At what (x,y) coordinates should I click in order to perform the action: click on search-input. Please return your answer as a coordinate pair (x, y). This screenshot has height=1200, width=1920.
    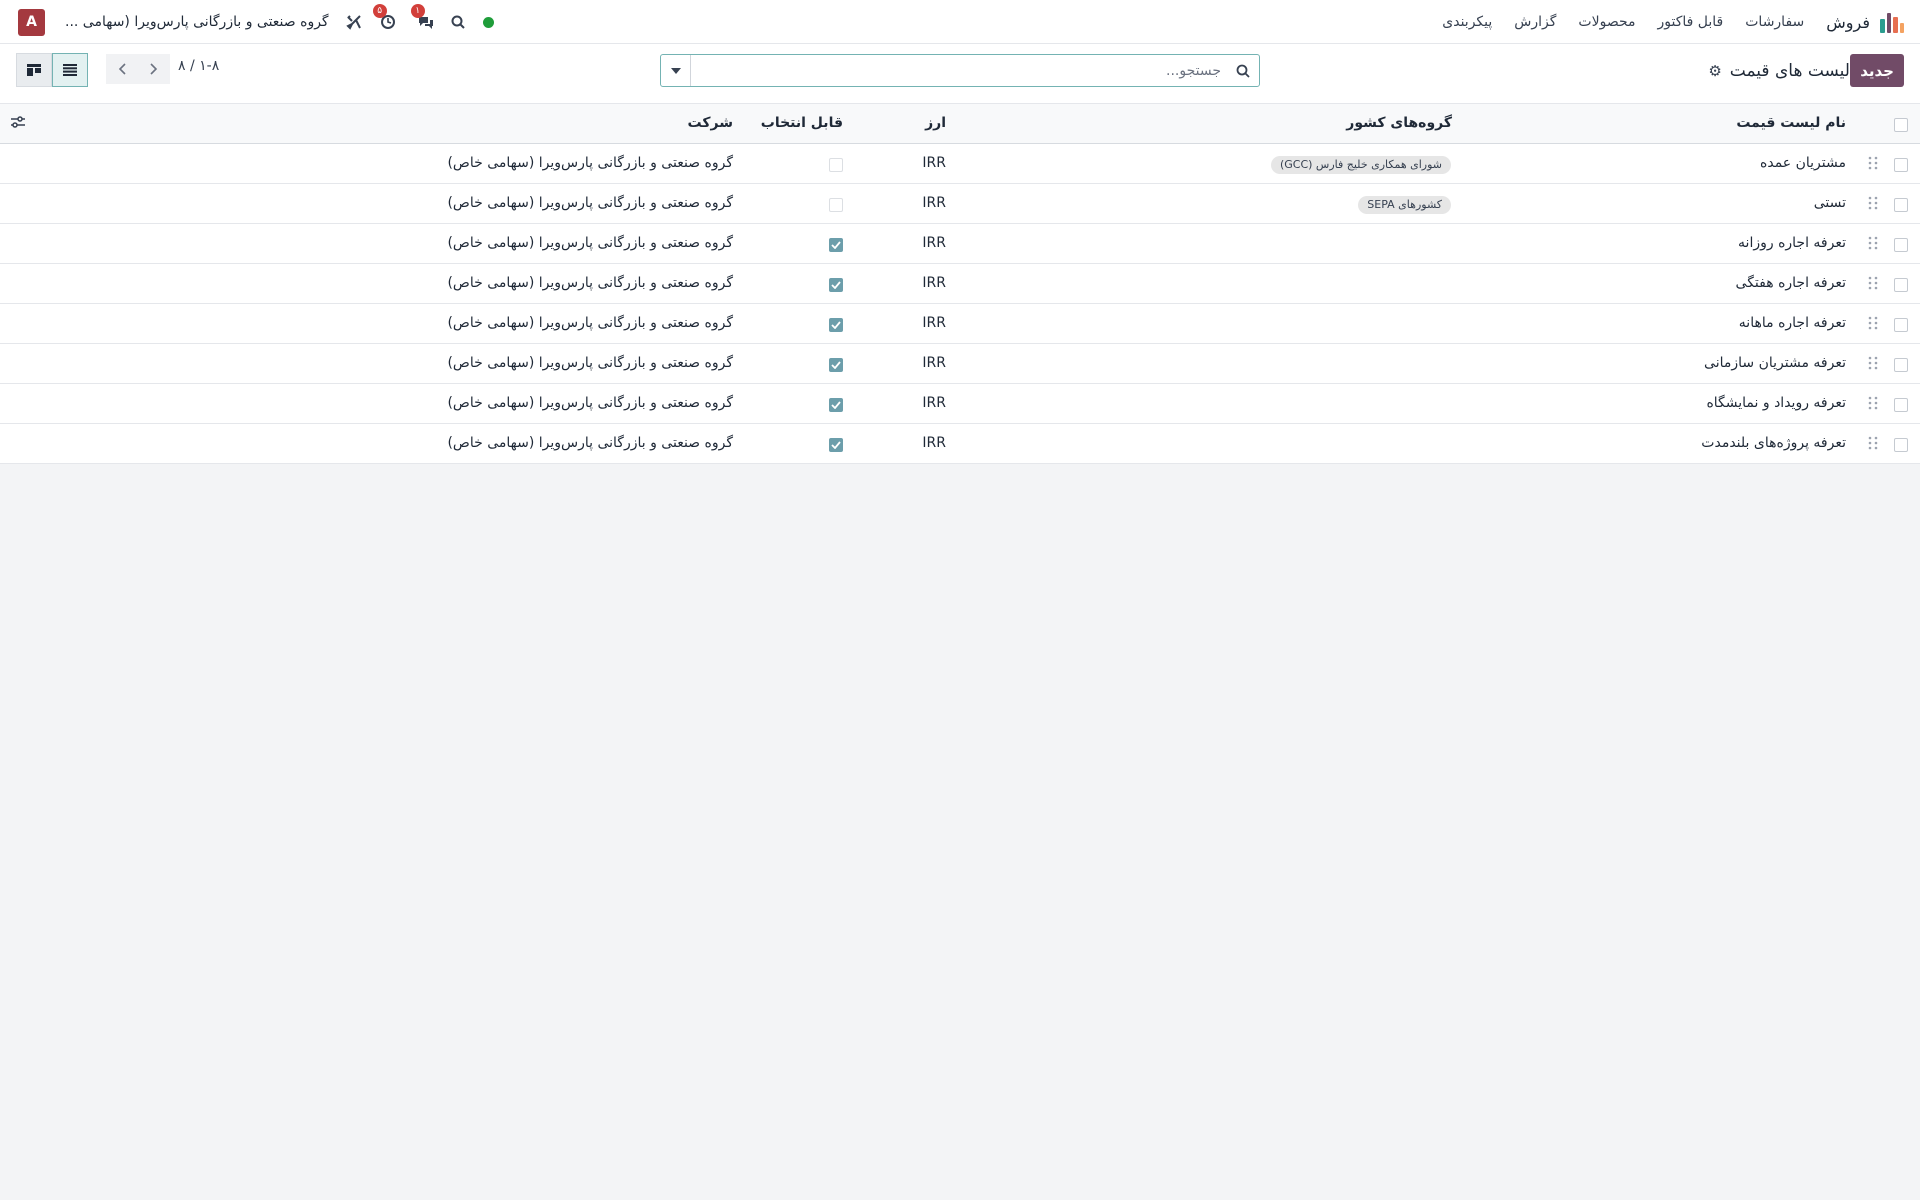
    Looking at the image, I should click on (960, 70).